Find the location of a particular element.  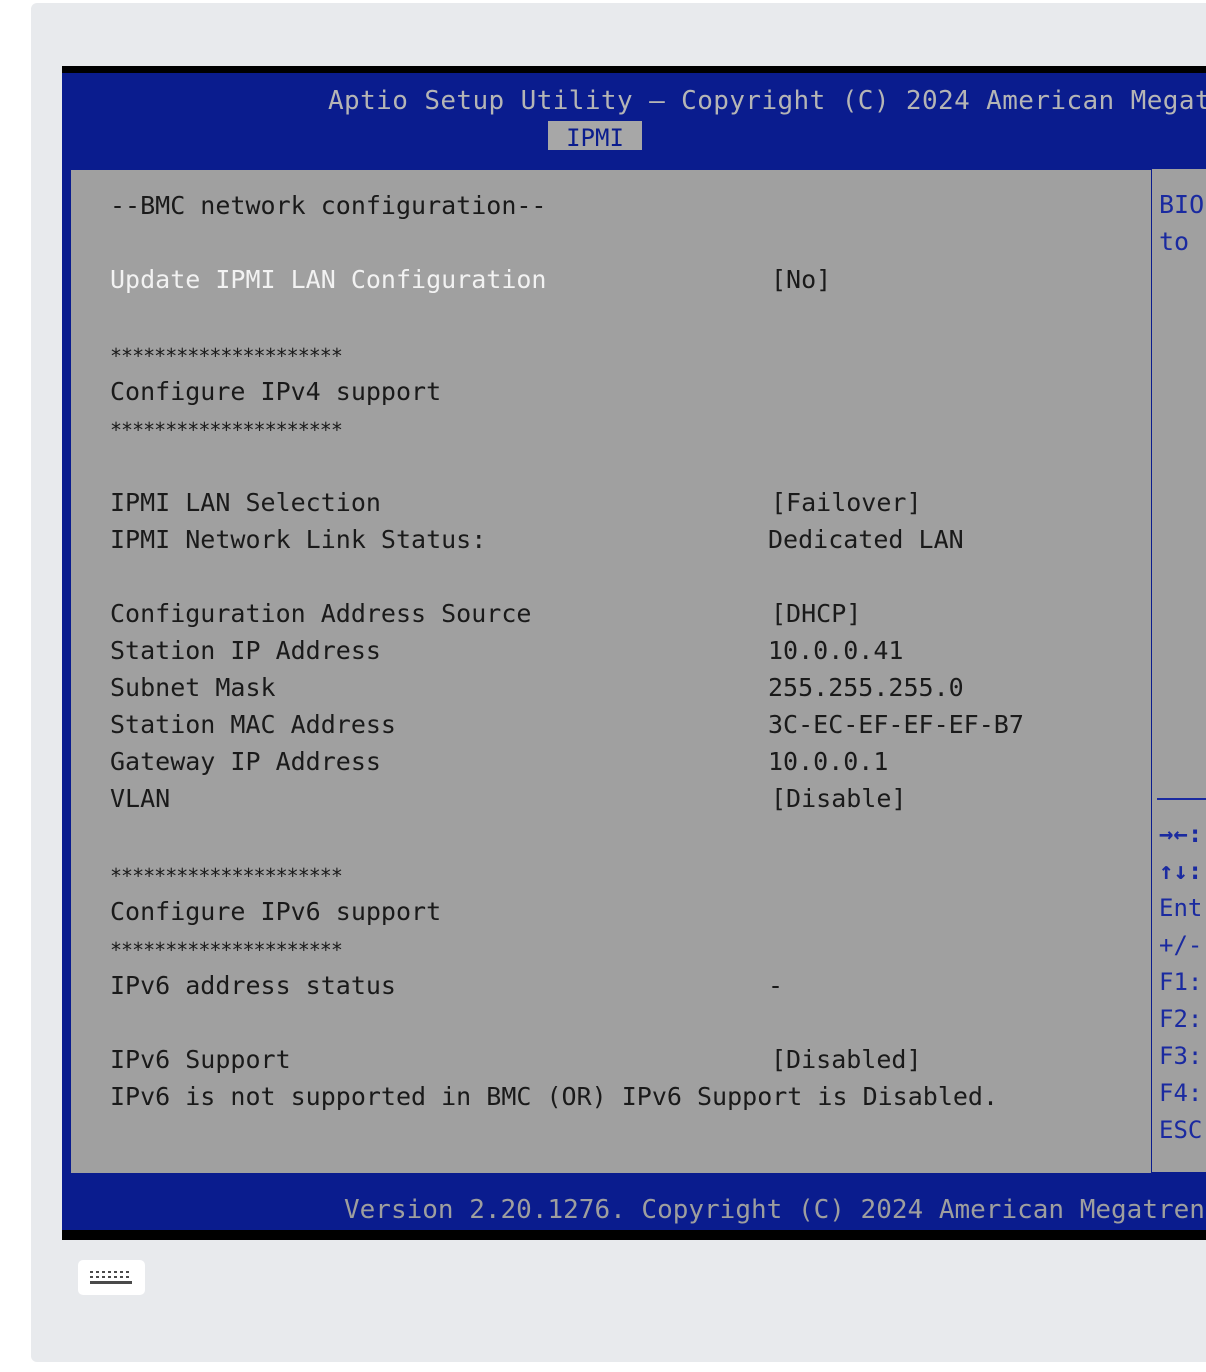

station-mac-label: Station MAC Address is located at coordinates (253, 724).